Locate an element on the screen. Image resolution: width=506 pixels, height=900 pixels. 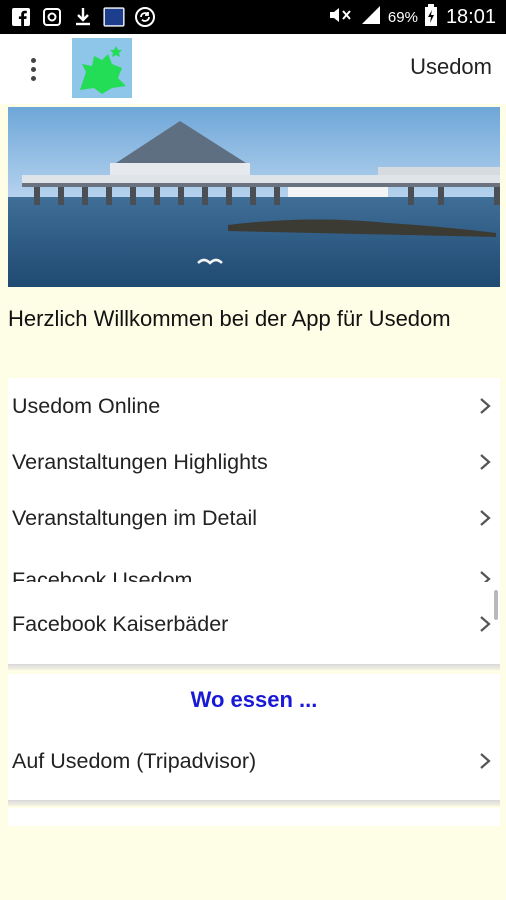
battery-percent: 69% is located at coordinates (402, 17).